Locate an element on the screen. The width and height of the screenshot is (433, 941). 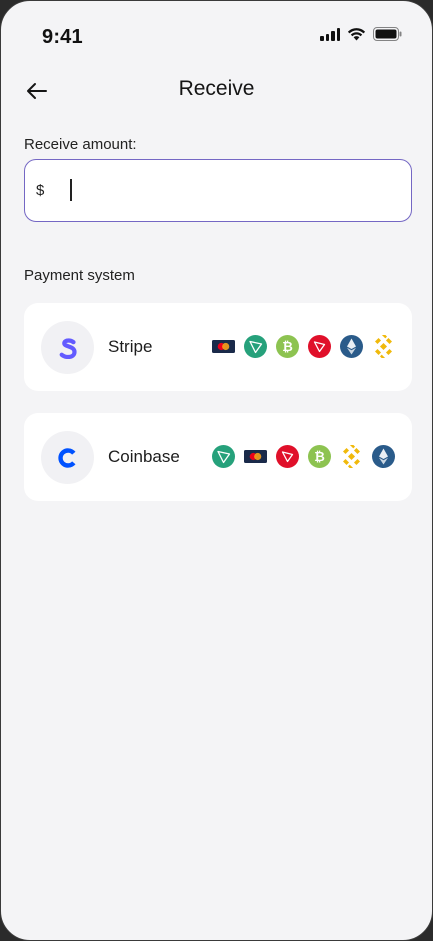
payment-system-name: Coinbase is located at coordinates (144, 456).